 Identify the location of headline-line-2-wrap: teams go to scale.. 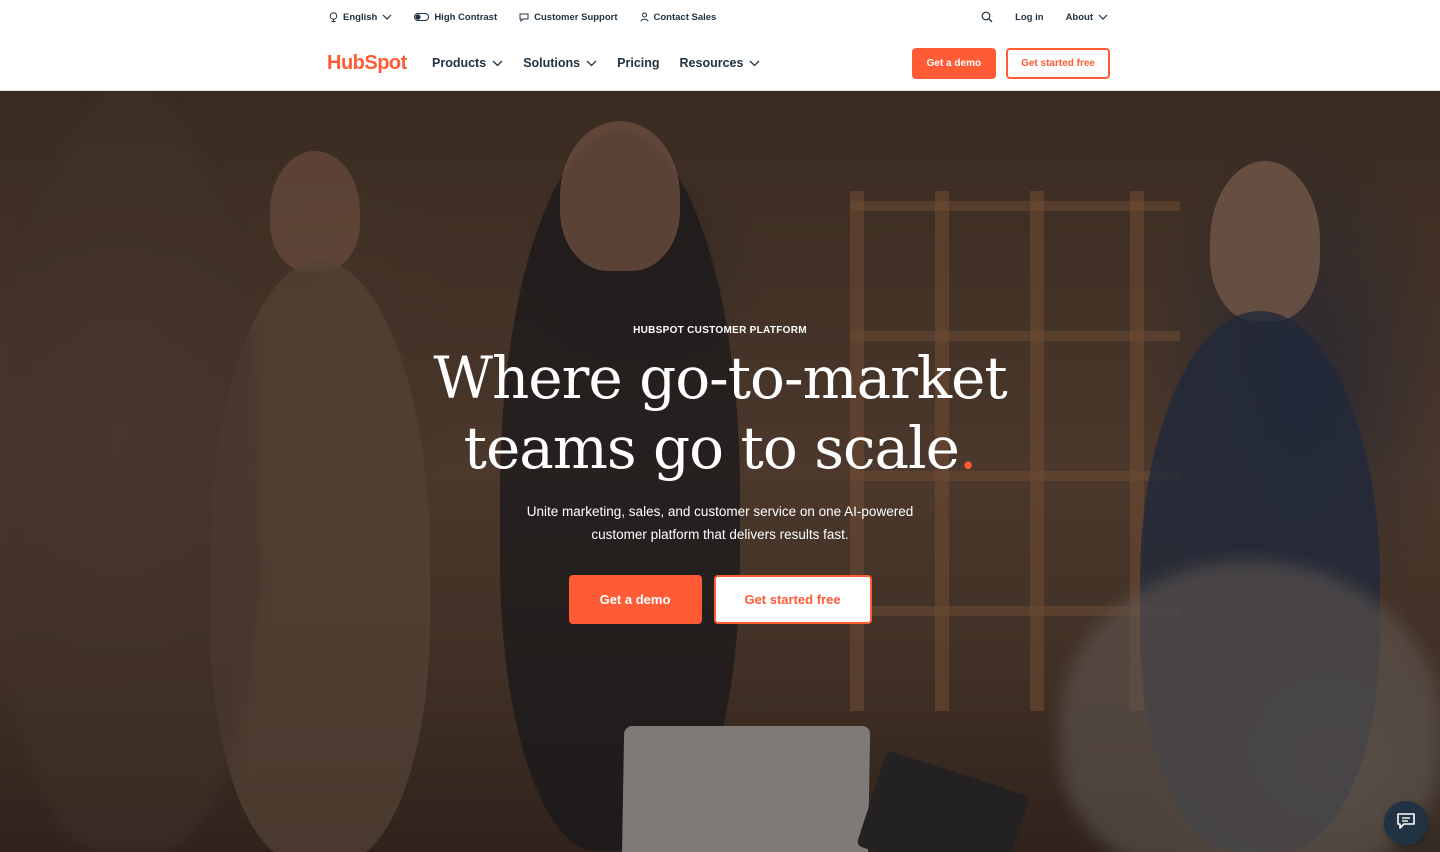
(720, 448).